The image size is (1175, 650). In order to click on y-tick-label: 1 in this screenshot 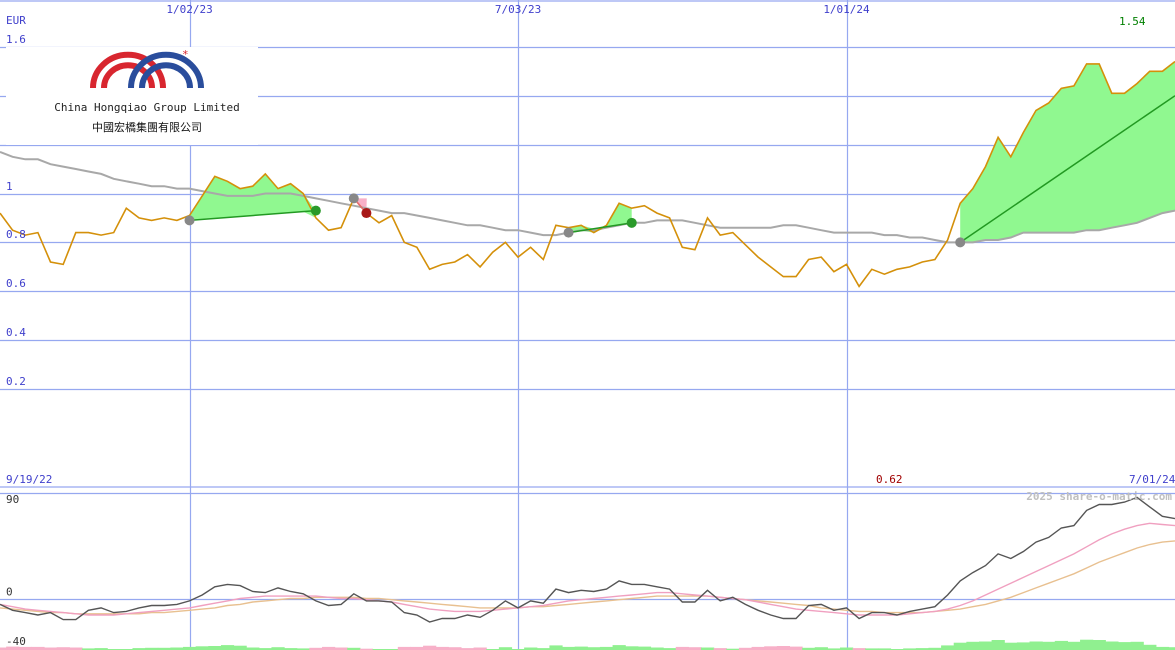, I will do `click(9, 186)`.